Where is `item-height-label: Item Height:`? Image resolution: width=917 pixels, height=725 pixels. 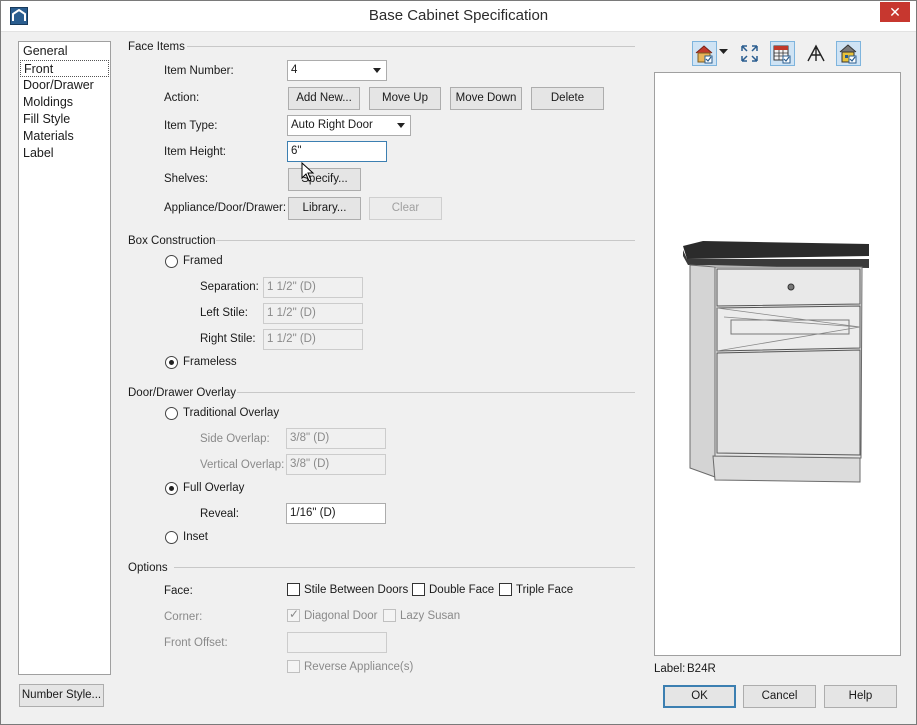 item-height-label: Item Height: is located at coordinates (195, 152).